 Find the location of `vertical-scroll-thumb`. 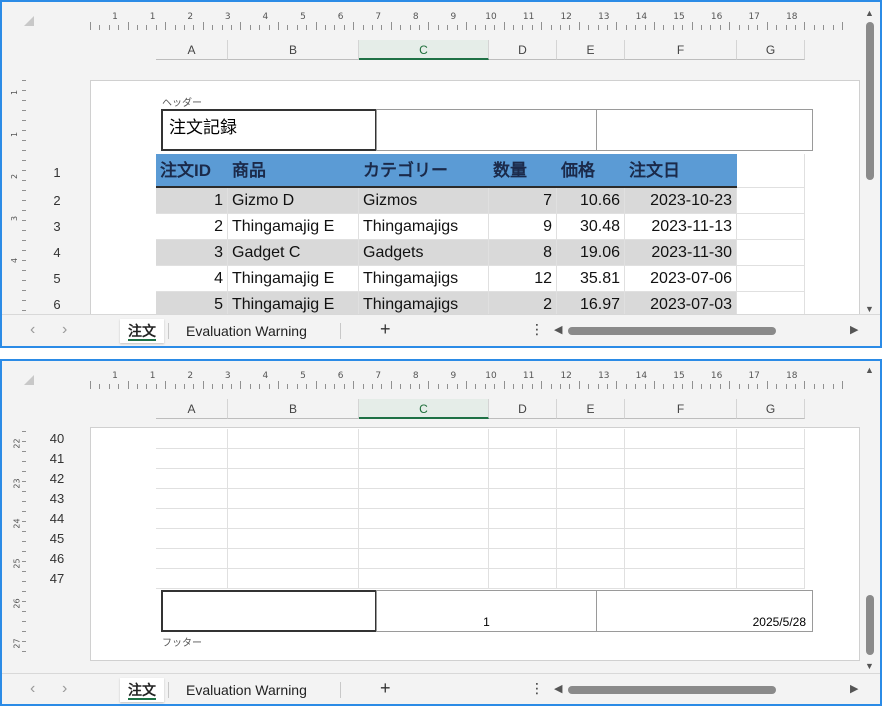

vertical-scroll-thumb is located at coordinates (870, 101).